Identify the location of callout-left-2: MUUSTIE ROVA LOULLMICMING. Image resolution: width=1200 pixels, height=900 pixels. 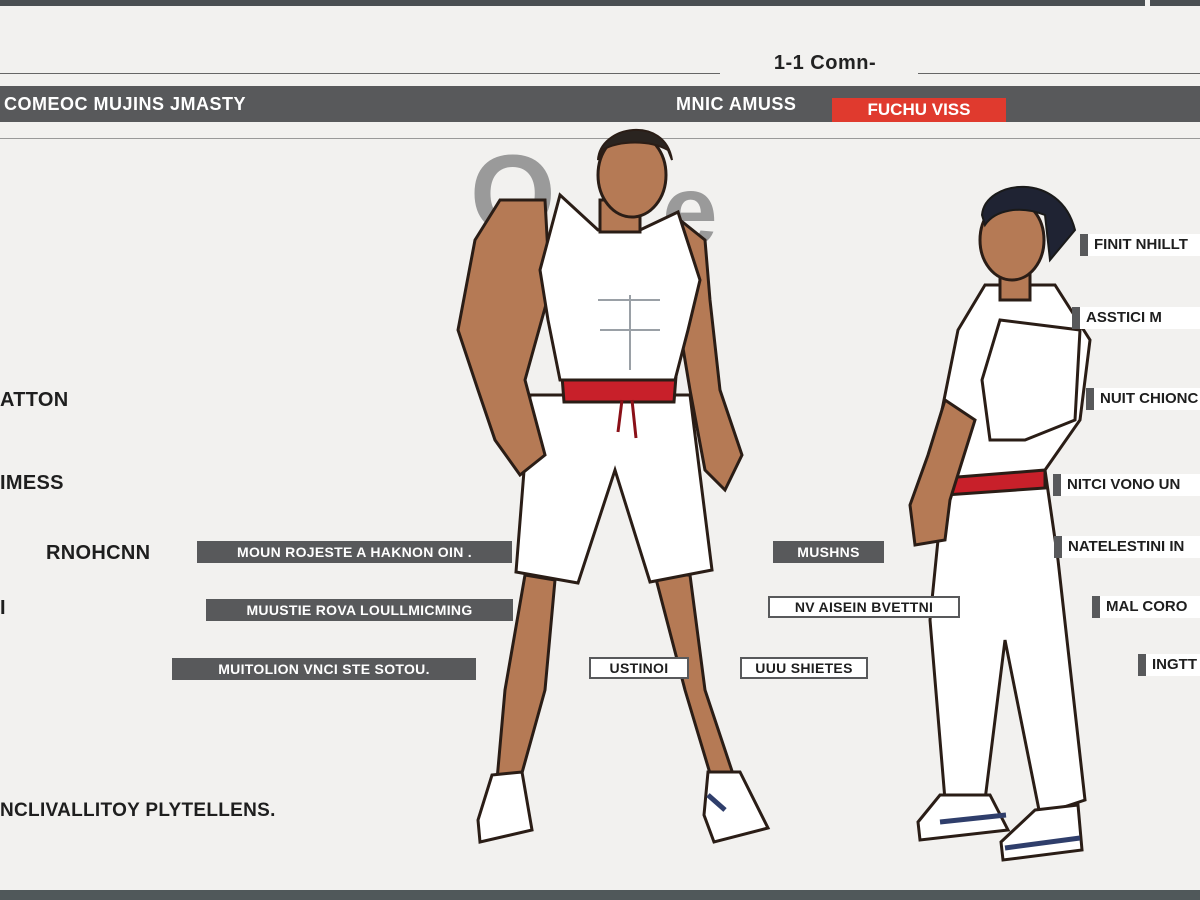
(359, 610).